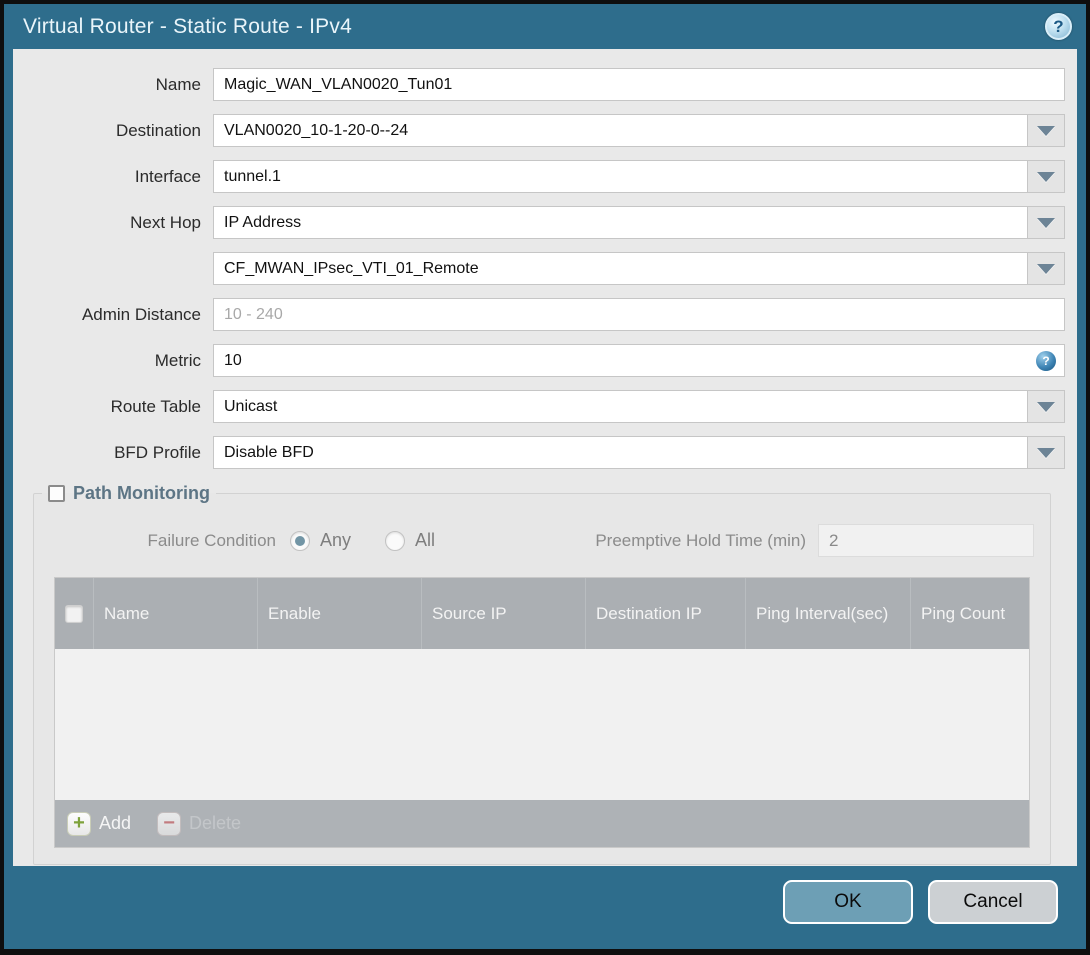 This screenshot has width=1090, height=955. I want to click on column-header-enable-label: Enable, so click(294, 613).